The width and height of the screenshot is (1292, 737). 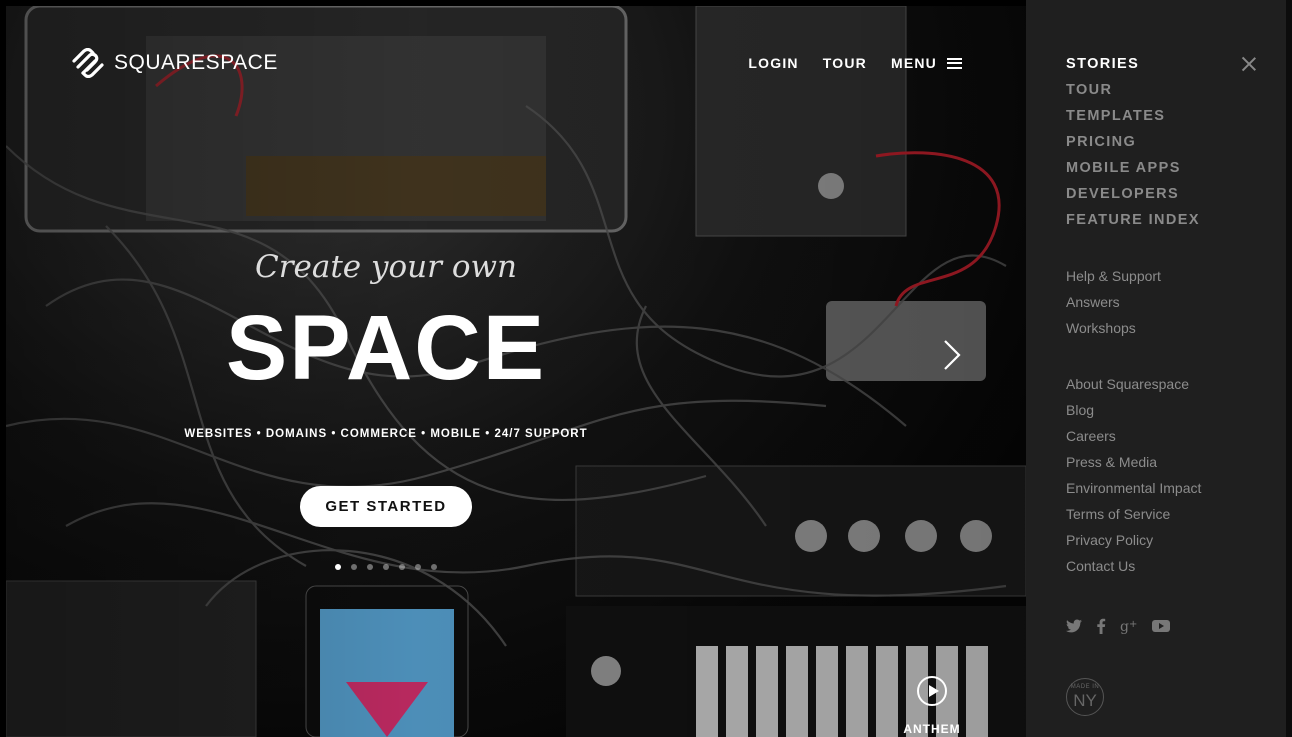 I want to click on chevron-right-icon, so click(x=952, y=355).